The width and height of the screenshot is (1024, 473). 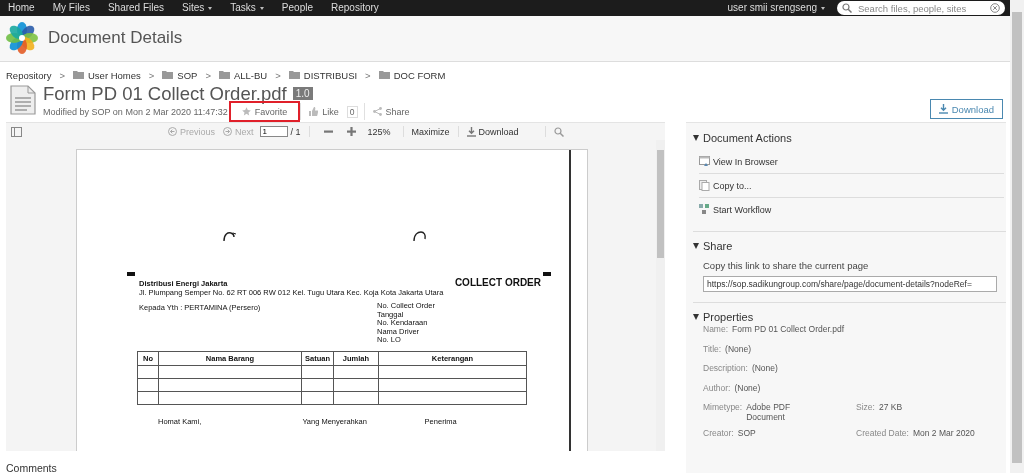 I want to click on page-number-field: 1, so click(x=273, y=131).